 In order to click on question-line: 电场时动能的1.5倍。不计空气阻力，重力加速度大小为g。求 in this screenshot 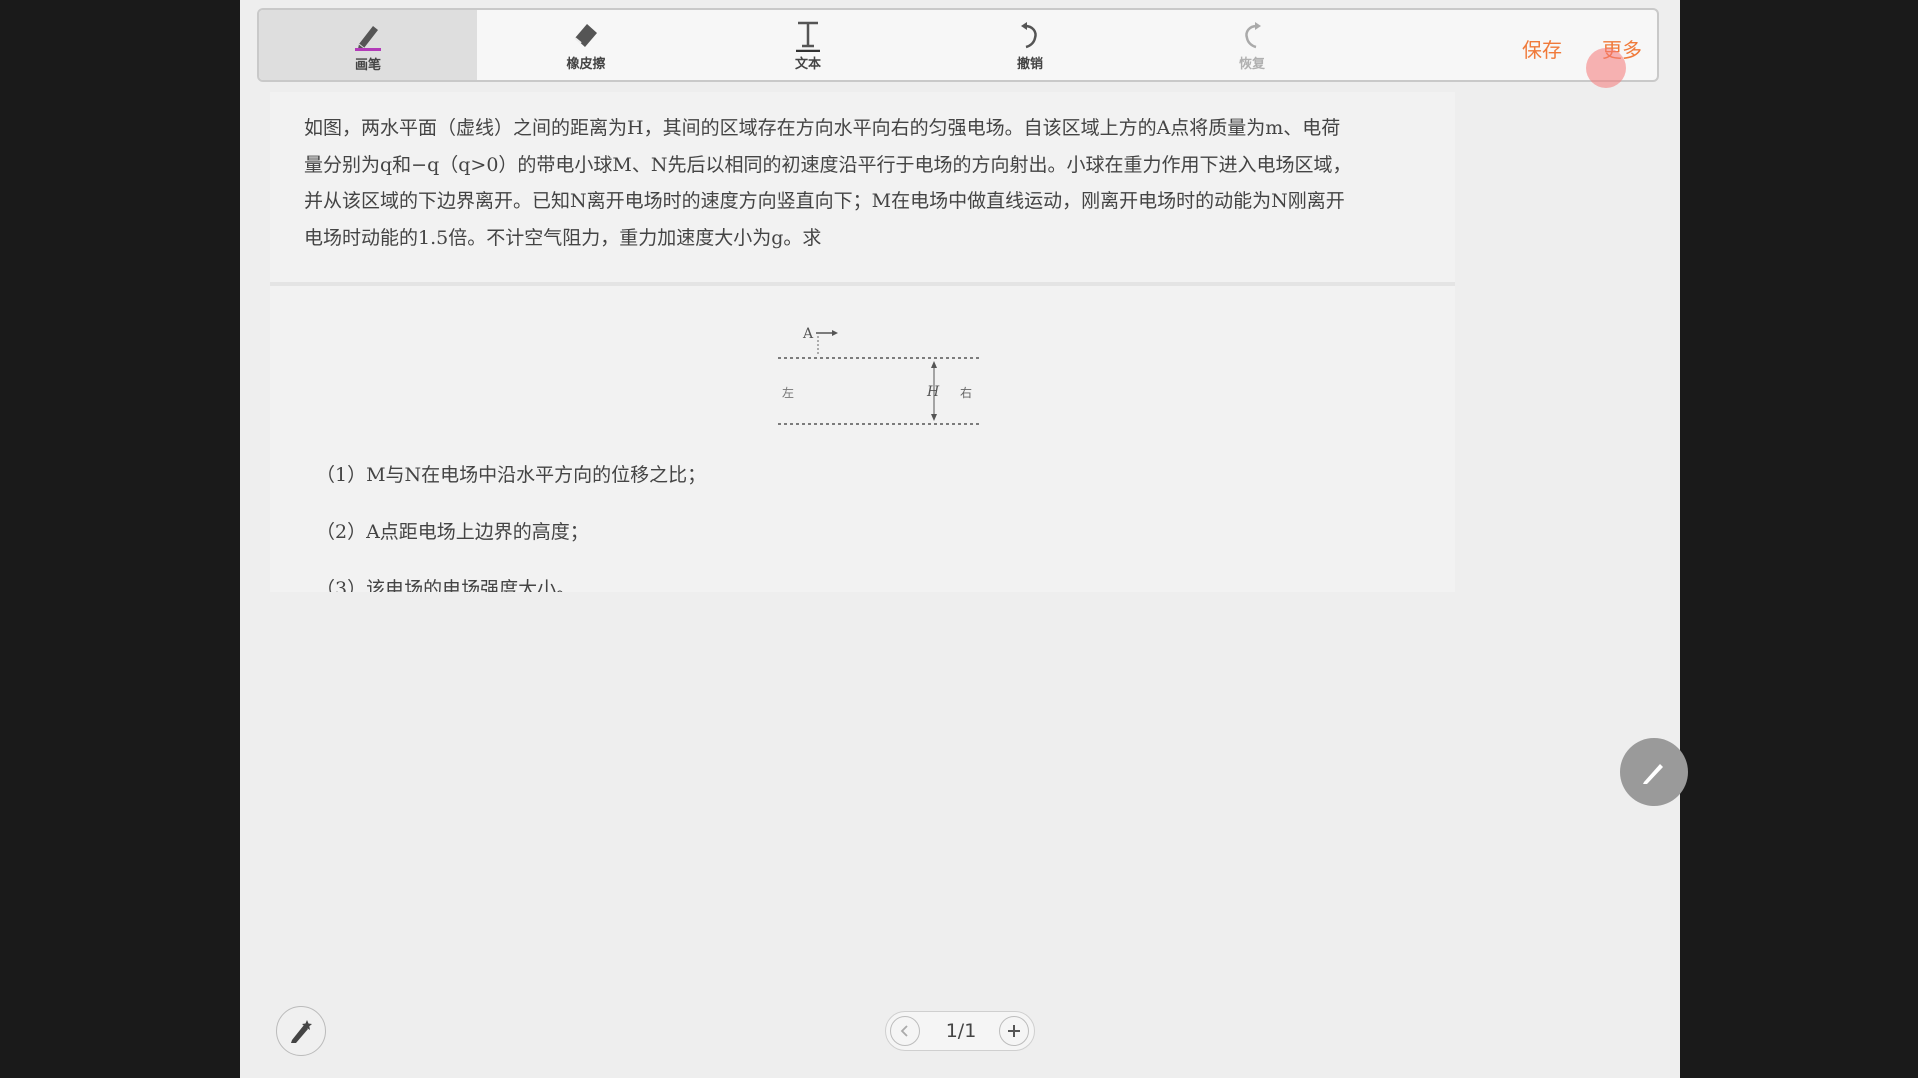, I will do `click(563, 237)`.